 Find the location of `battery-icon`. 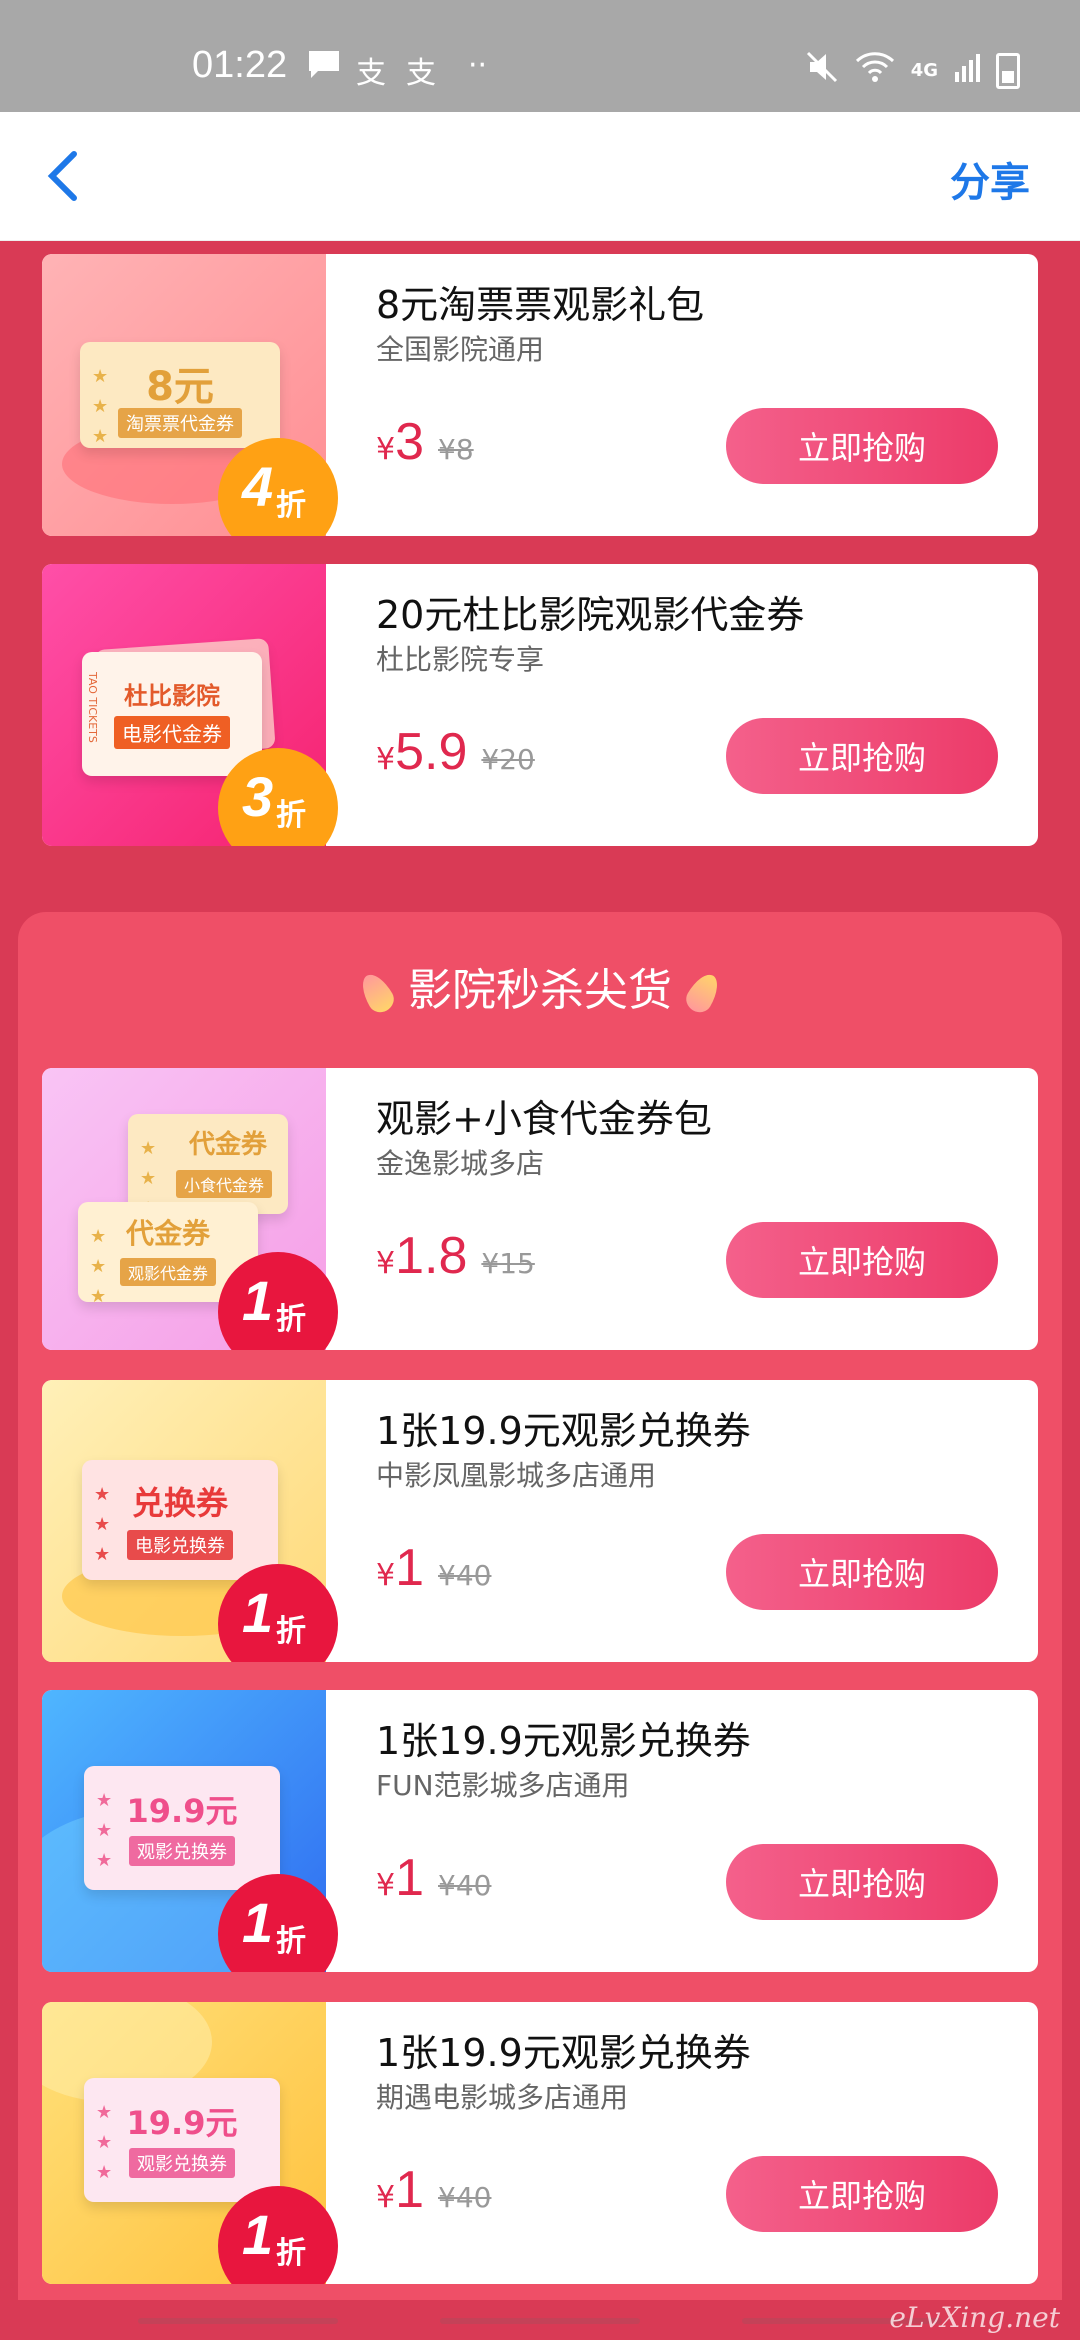

battery-icon is located at coordinates (1008, 70).